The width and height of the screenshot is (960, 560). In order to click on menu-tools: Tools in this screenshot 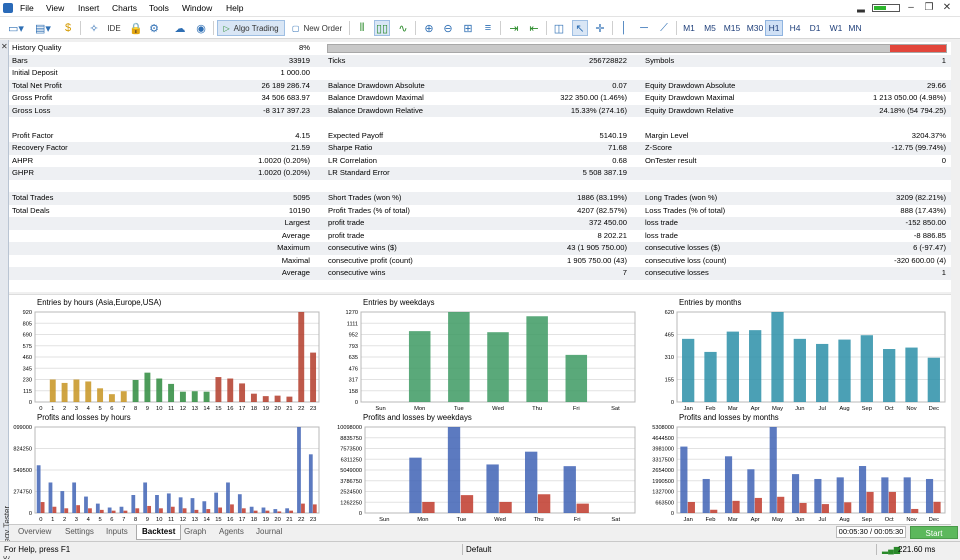, I will do `click(159, 8)`.